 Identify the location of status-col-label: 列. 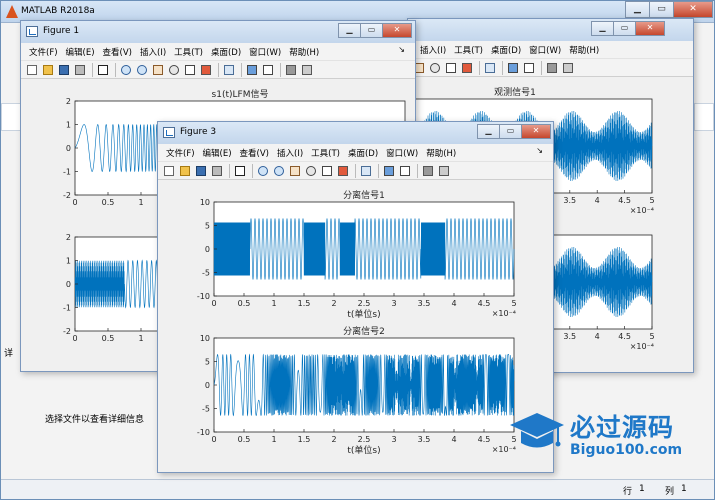
(670, 492).